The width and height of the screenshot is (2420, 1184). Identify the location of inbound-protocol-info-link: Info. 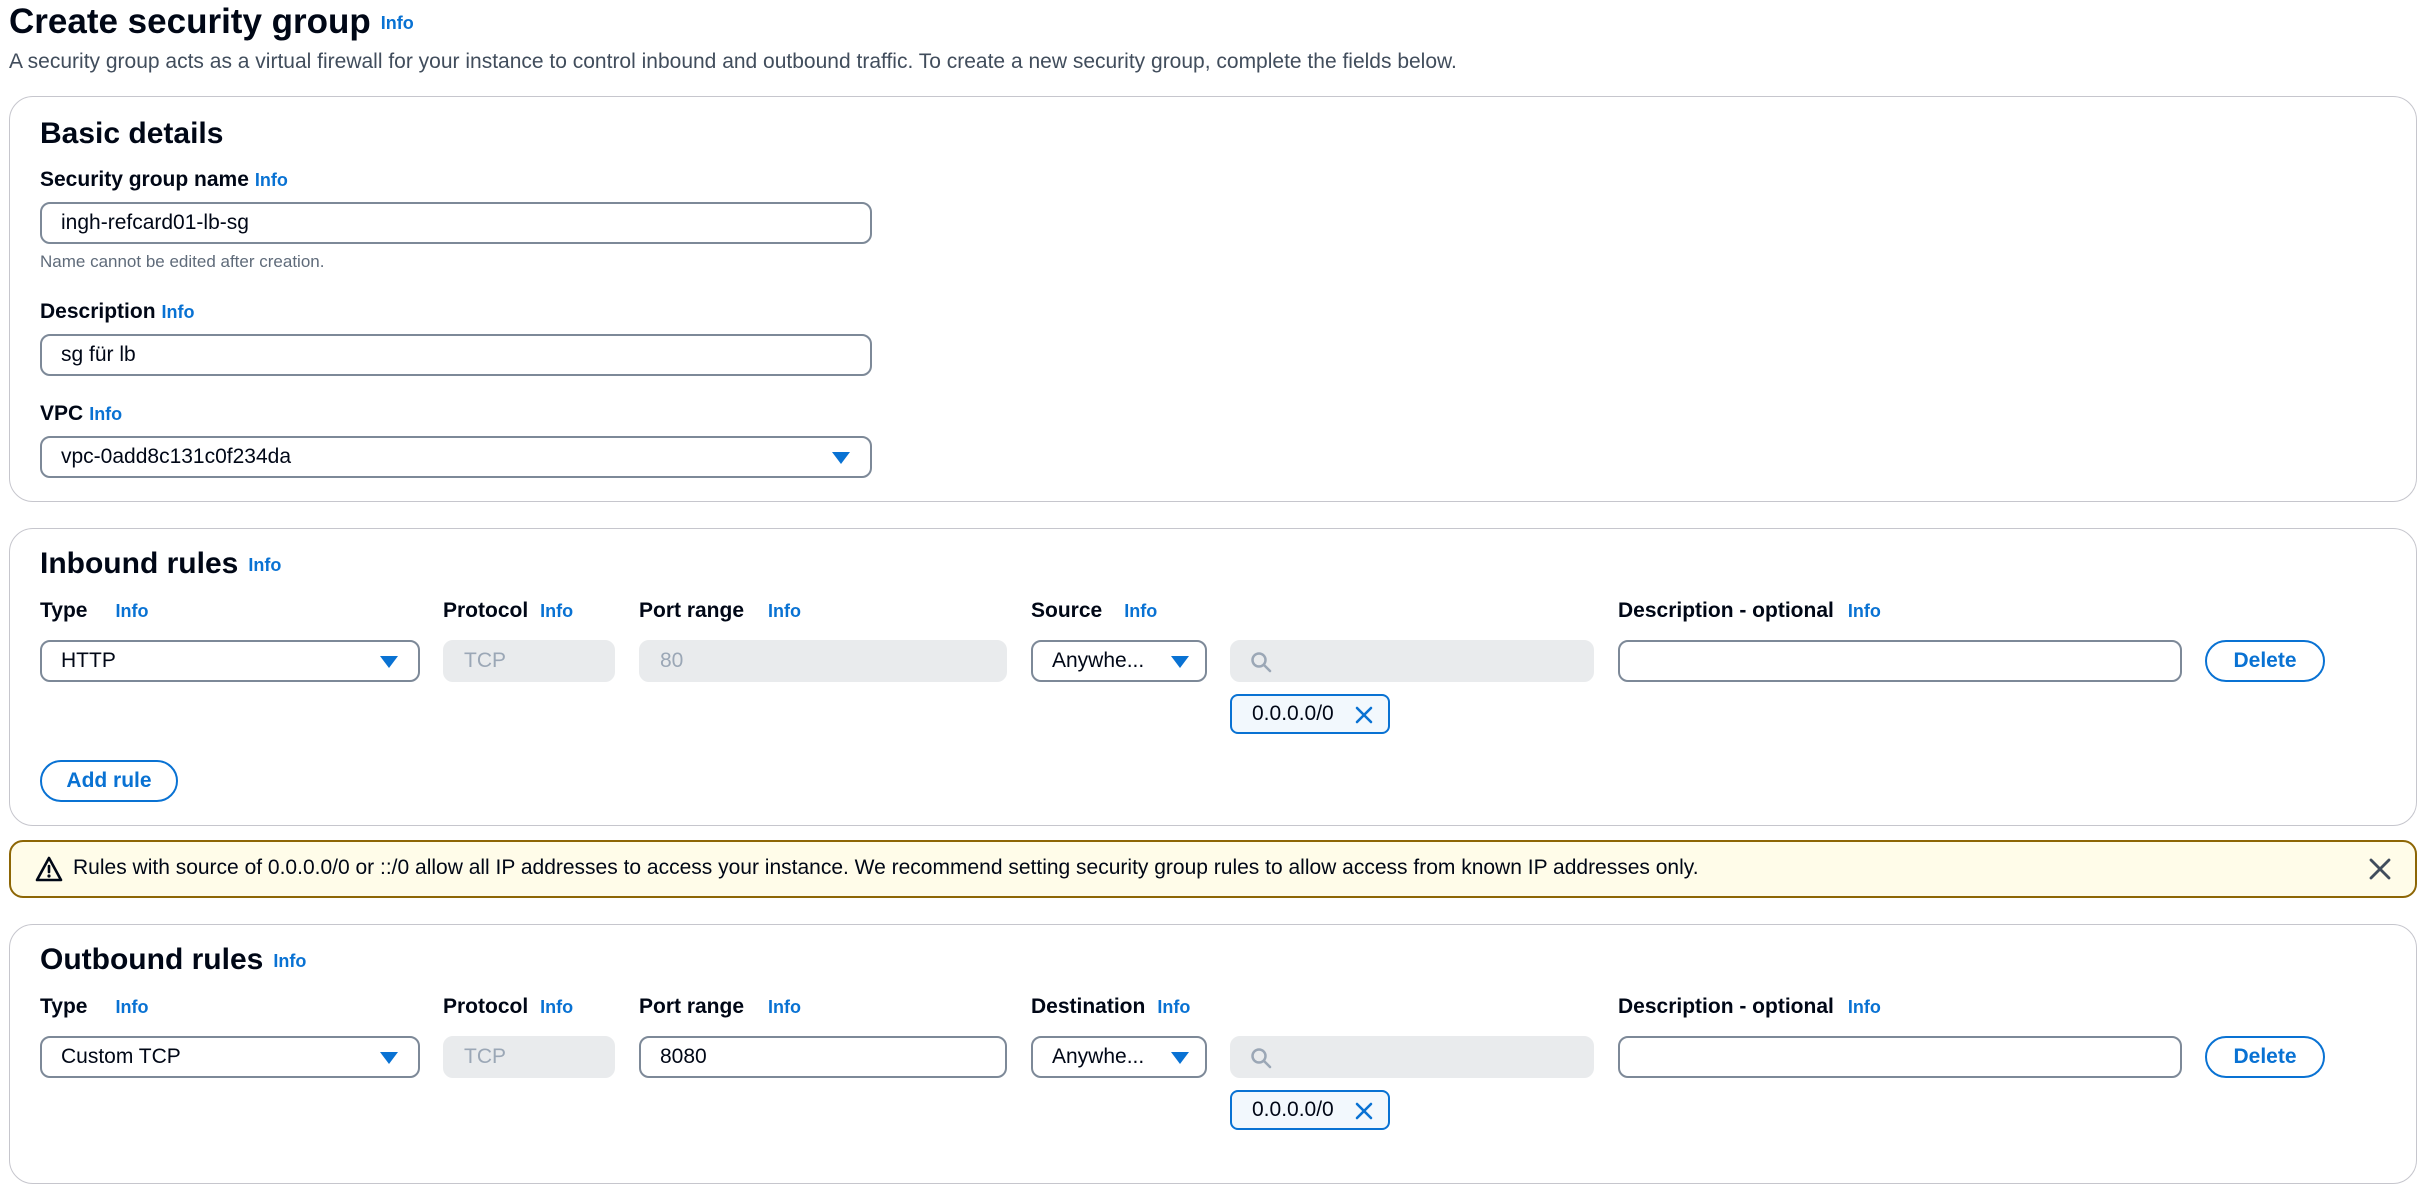
(556, 611).